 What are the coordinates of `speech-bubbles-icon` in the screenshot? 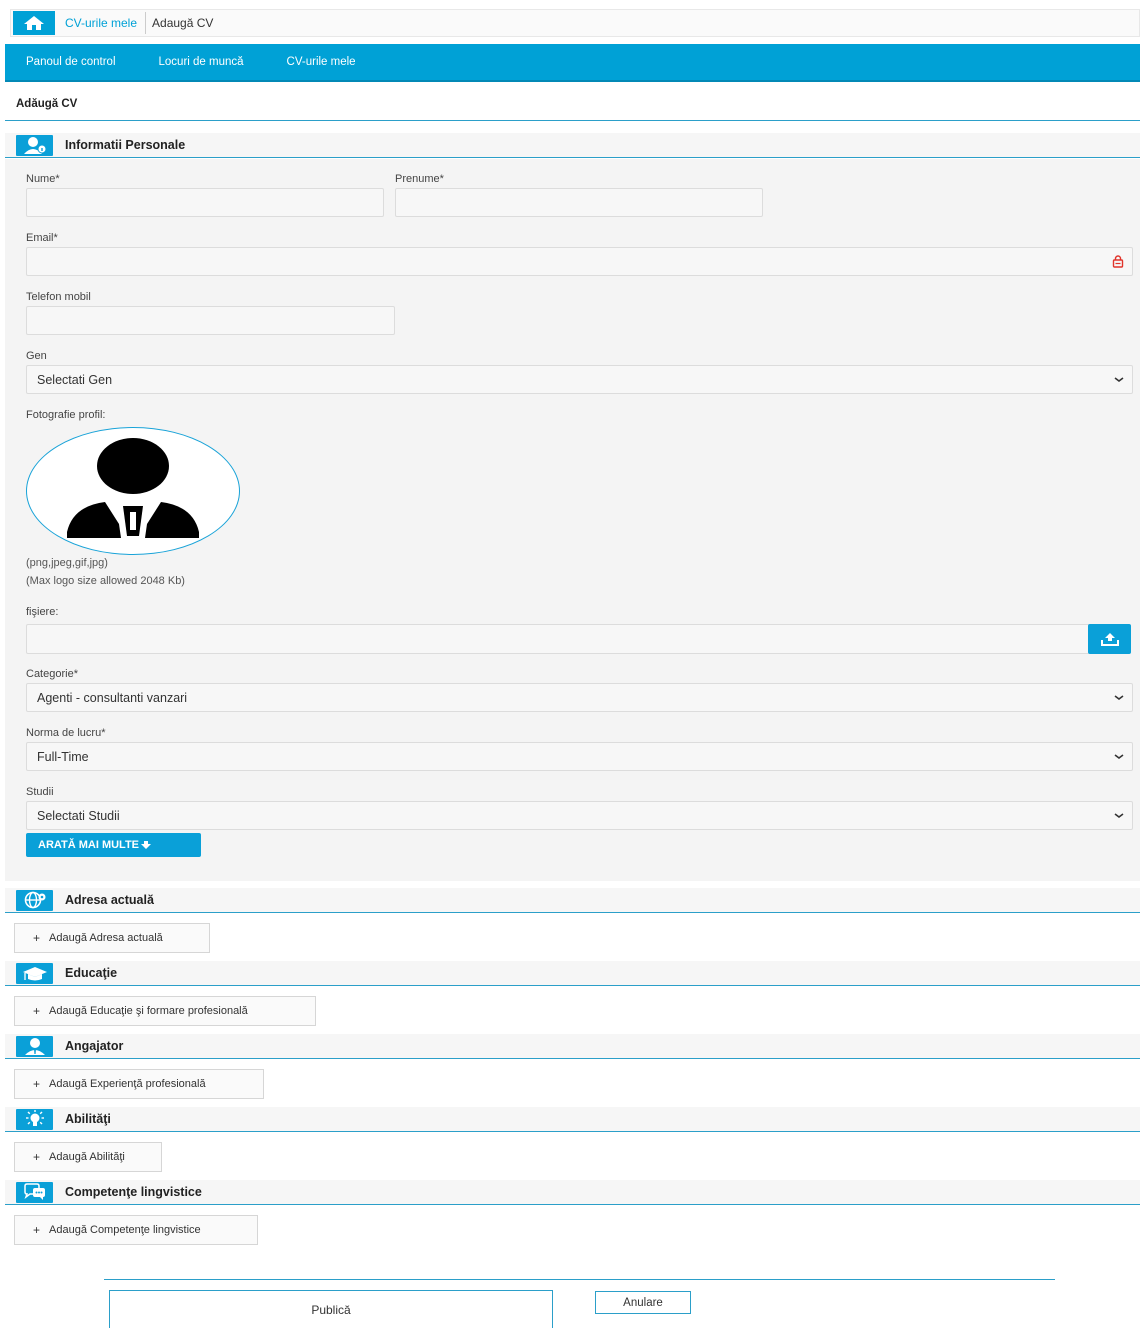 It's located at (34, 1192).